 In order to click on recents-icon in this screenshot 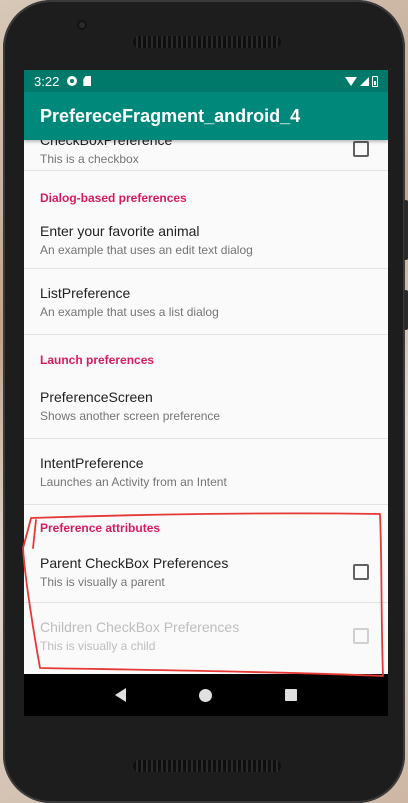, I will do `click(290, 695)`.